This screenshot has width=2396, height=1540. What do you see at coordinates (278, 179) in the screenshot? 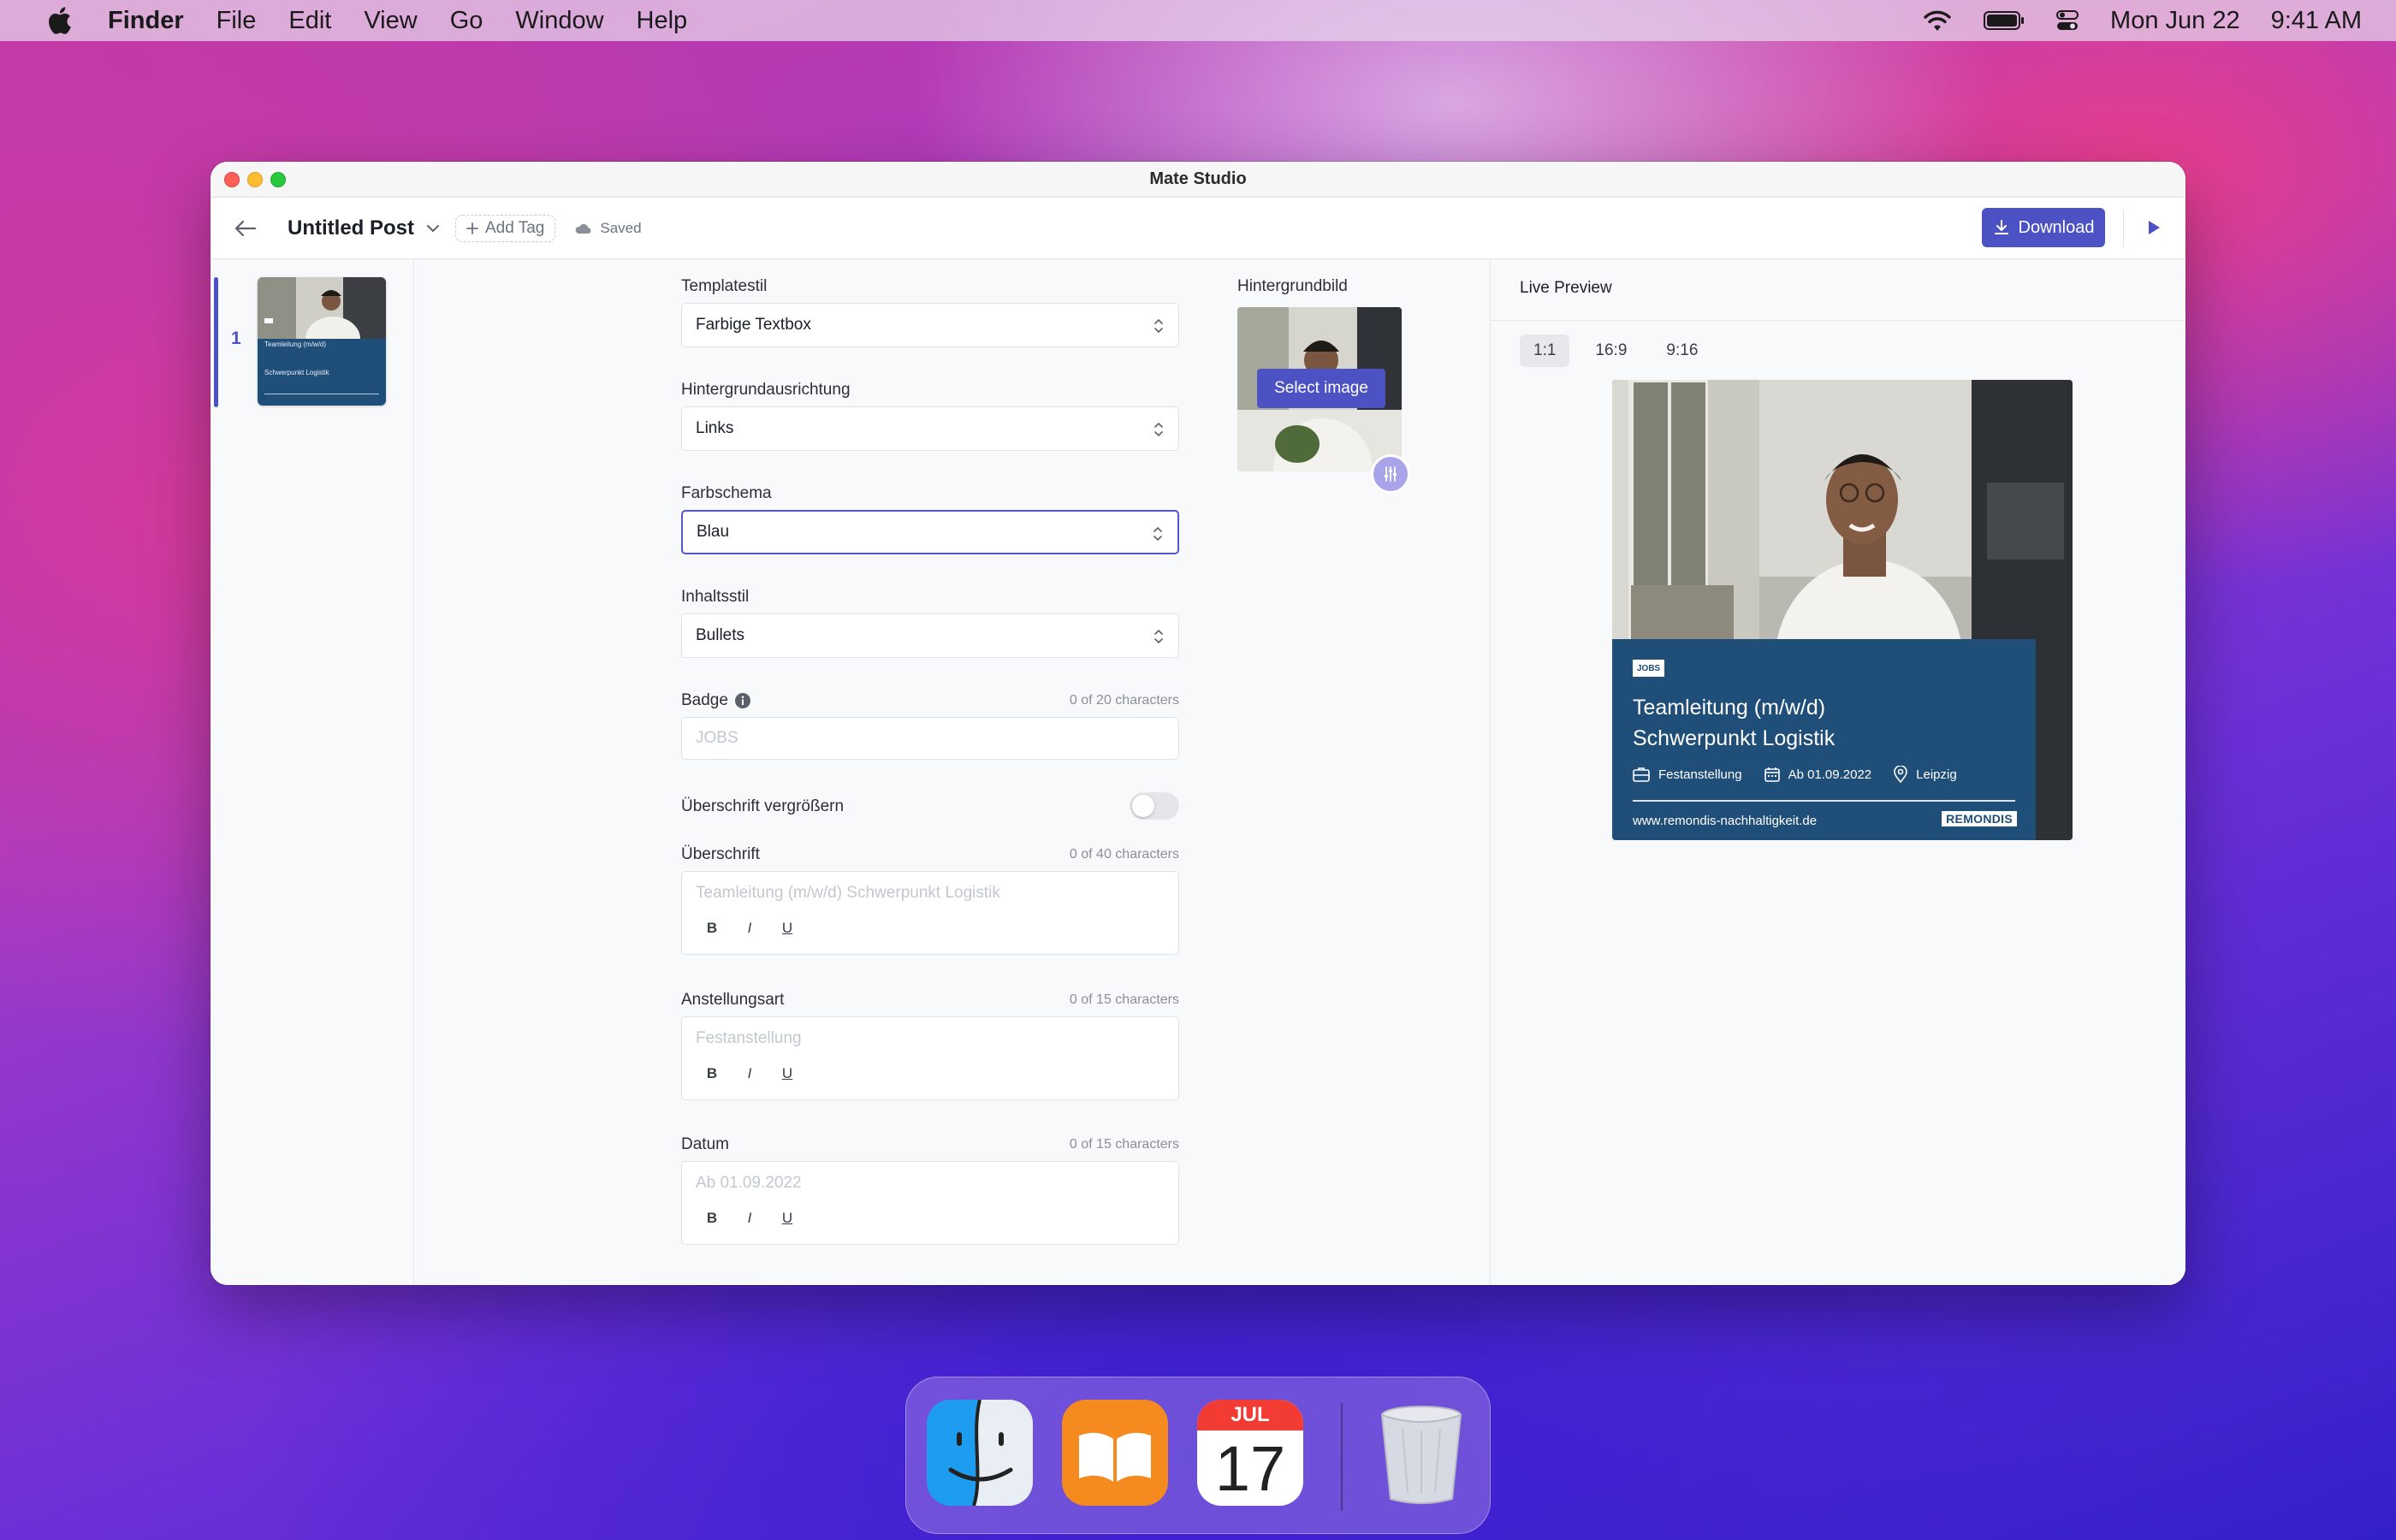
I see `zoom-window-button` at bounding box center [278, 179].